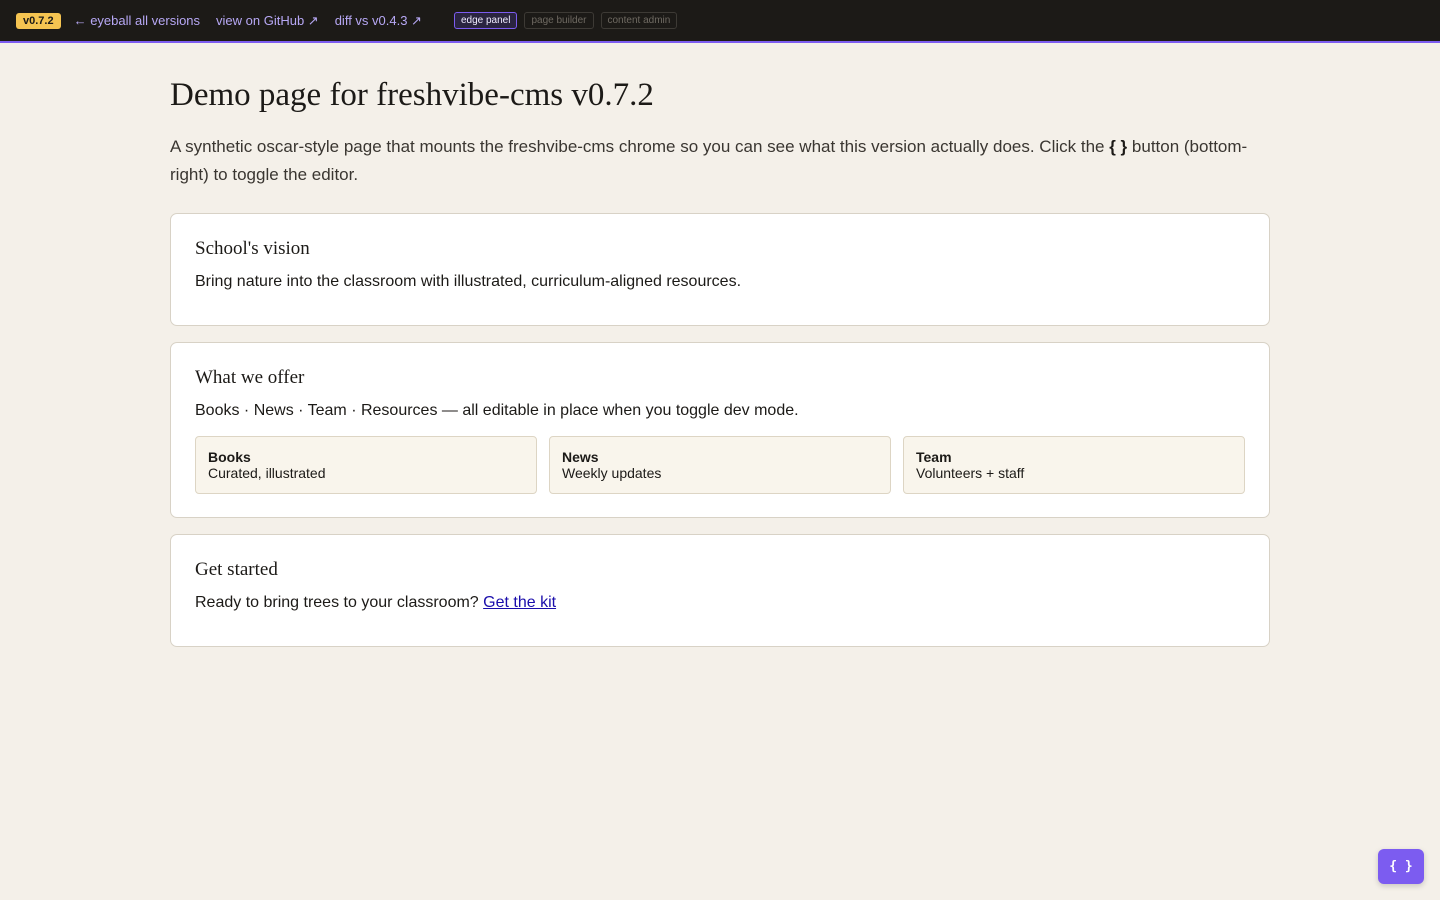 This screenshot has width=1440, height=900. Describe the element at coordinates (612, 473) in the screenshot. I see `offer-item-subtitle: Weekly updates` at that location.